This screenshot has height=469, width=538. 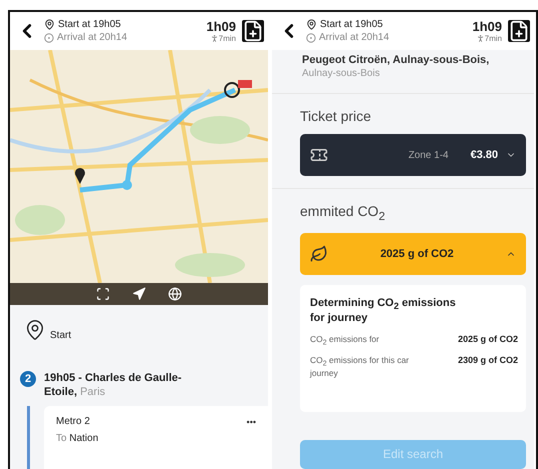 What do you see at coordinates (113, 385) in the screenshot?
I see `stop-title: 19h05 - Charles de Gaulle-Etoile, Paris` at bounding box center [113, 385].